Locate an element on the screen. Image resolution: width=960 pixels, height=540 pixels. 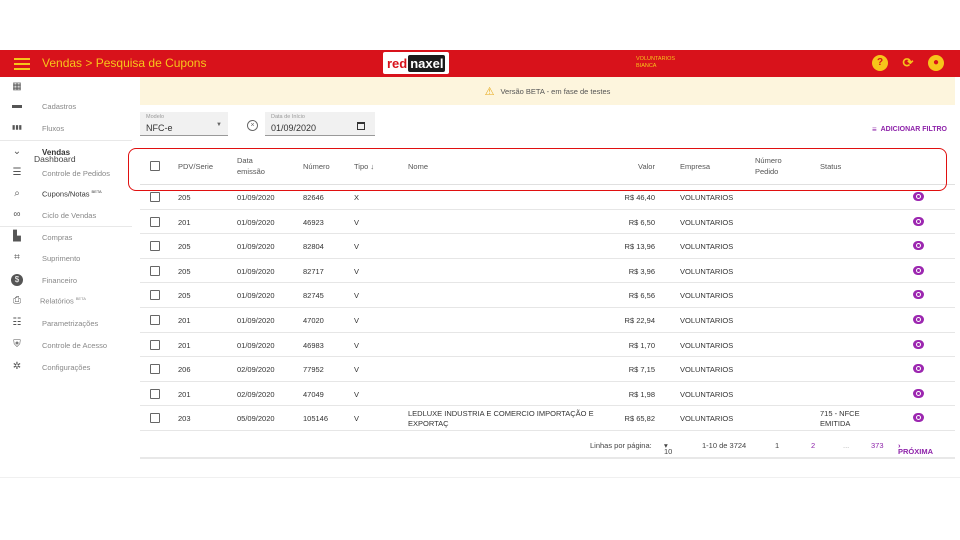
add-filter-button: ≡ ADICIONAR FILTRO is located at coordinates (909, 129).